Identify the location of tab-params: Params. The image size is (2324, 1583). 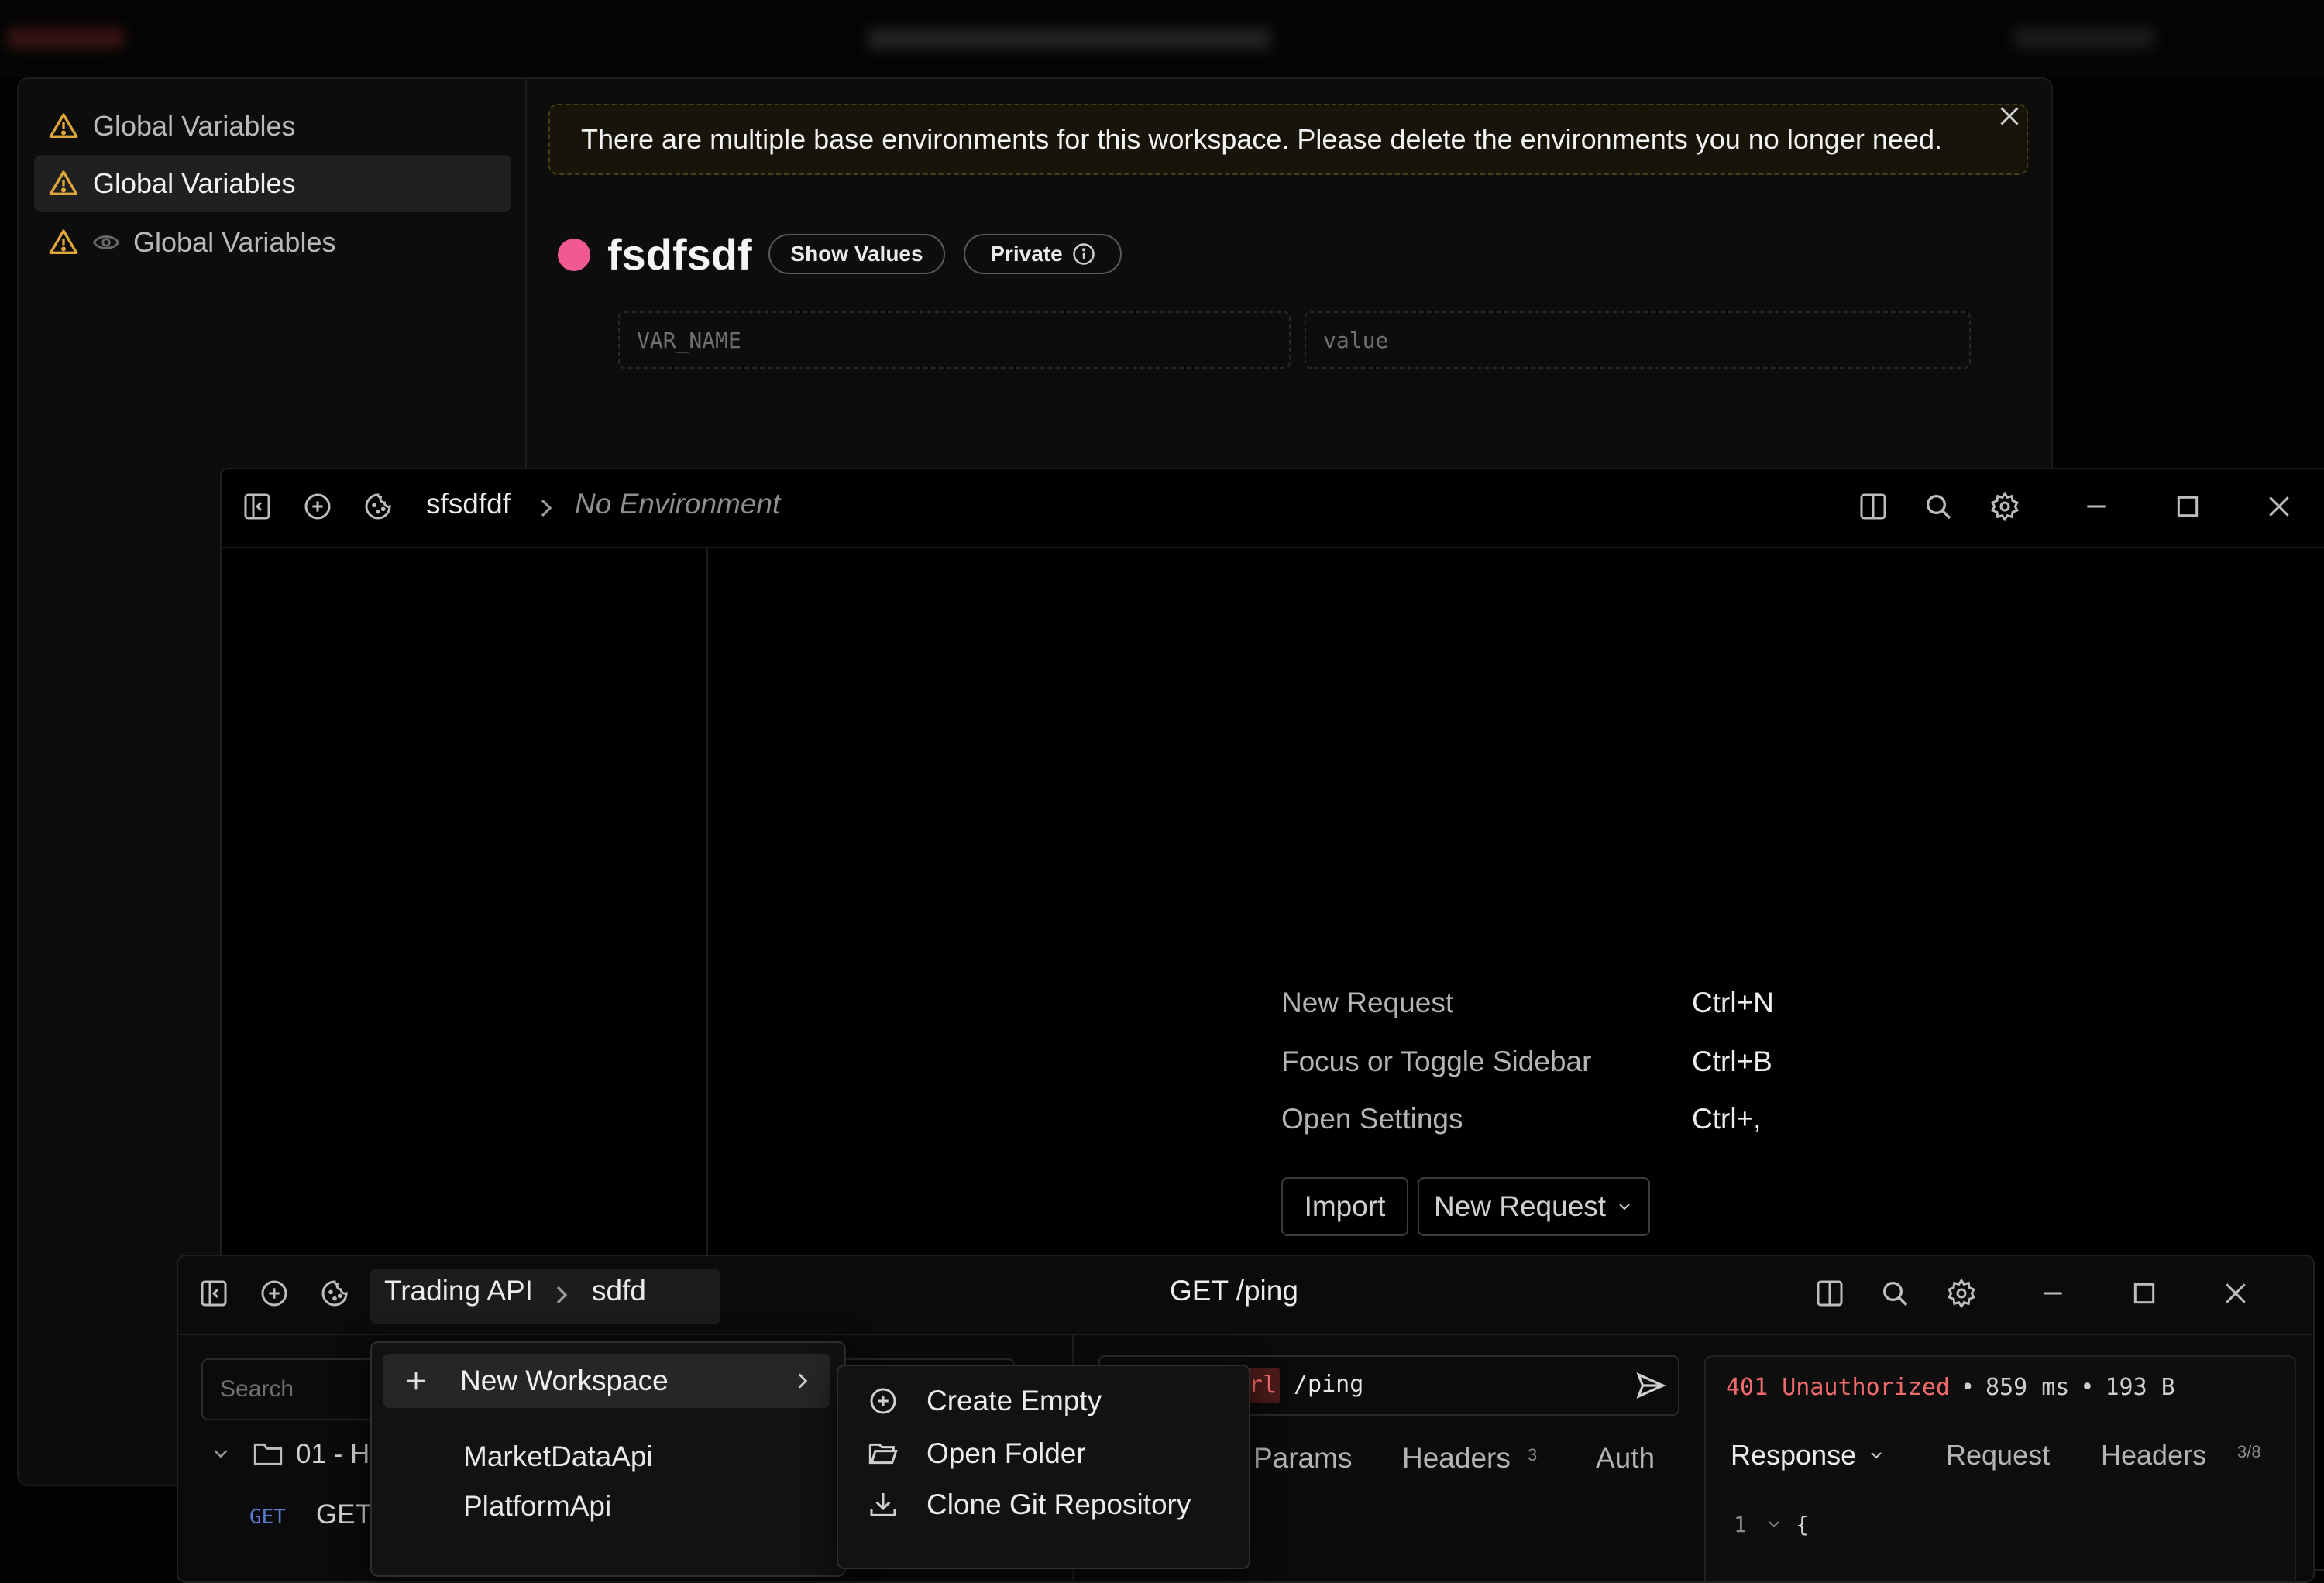
(1302, 1458).